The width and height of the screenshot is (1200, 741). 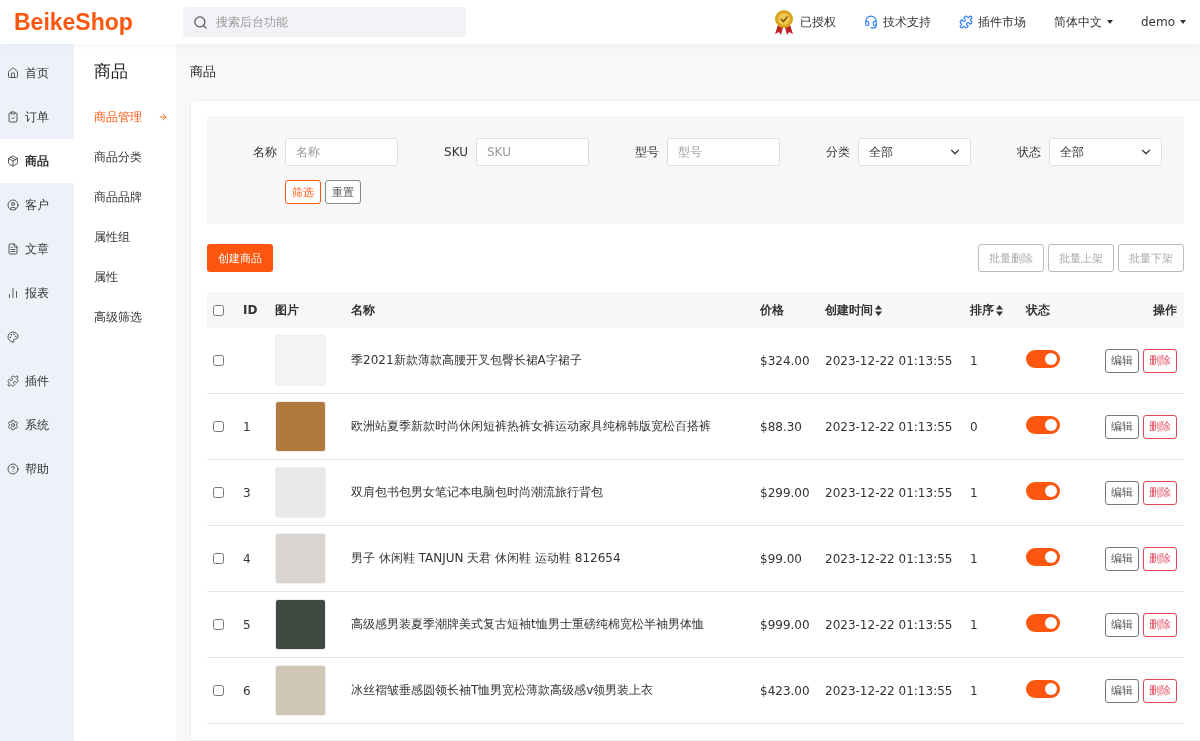 What do you see at coordinates (13, 73) in the screenshot?
I see `home-icon` at bounding box center [13, 73].